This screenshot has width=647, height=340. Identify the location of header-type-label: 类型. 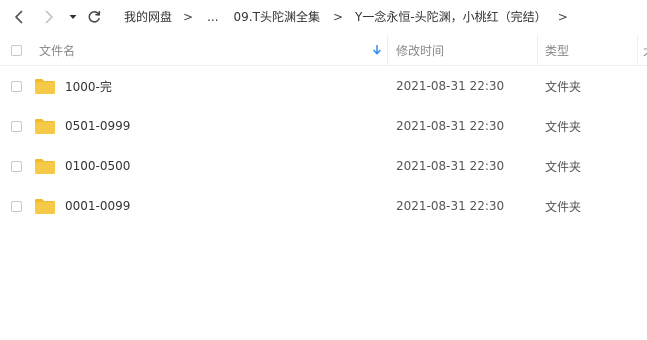
(557, 50).